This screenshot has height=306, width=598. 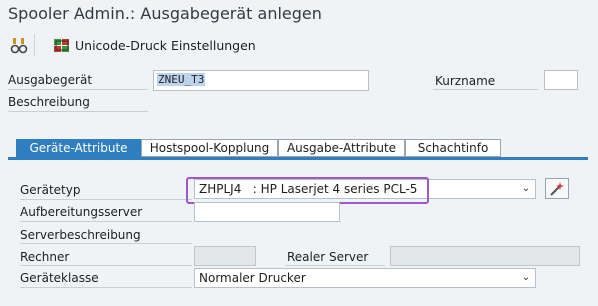 What do you see at coordinates (453, 148) in the screenshot?
I see `tab-tray-info: Schachtinfo` at bounding box center [453, 148].